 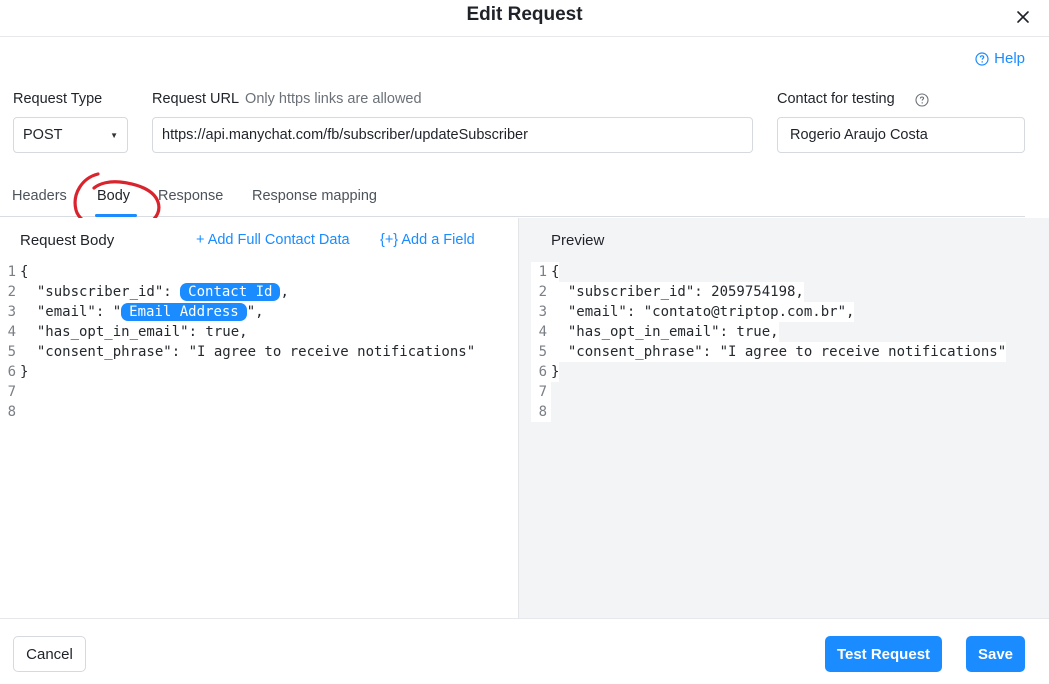 What do you see at coordinates (70, 135) in the screenshot?
I see `request-type-select: POST ▼` at bounding box center [70, 135].